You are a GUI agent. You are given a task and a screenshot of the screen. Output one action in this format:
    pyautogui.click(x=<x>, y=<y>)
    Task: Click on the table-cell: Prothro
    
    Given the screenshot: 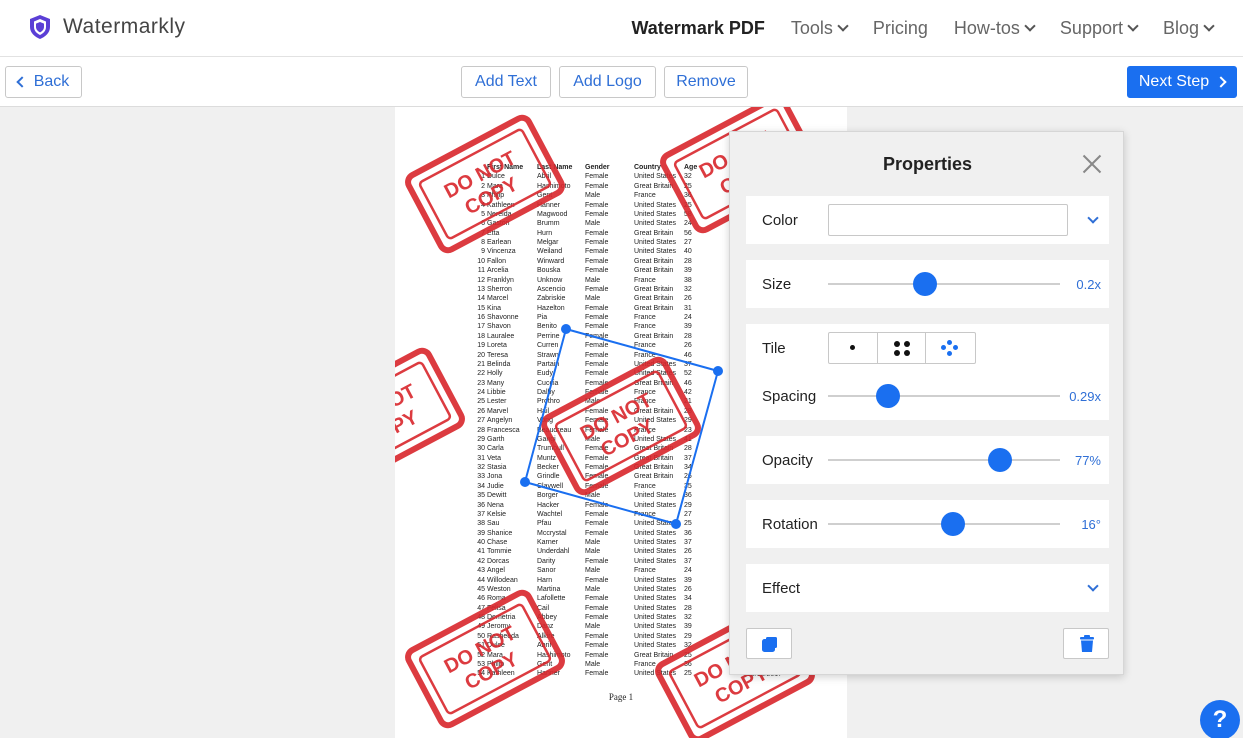 What is the action you would take?
    pyautogui.click(x=548, y=402)
    